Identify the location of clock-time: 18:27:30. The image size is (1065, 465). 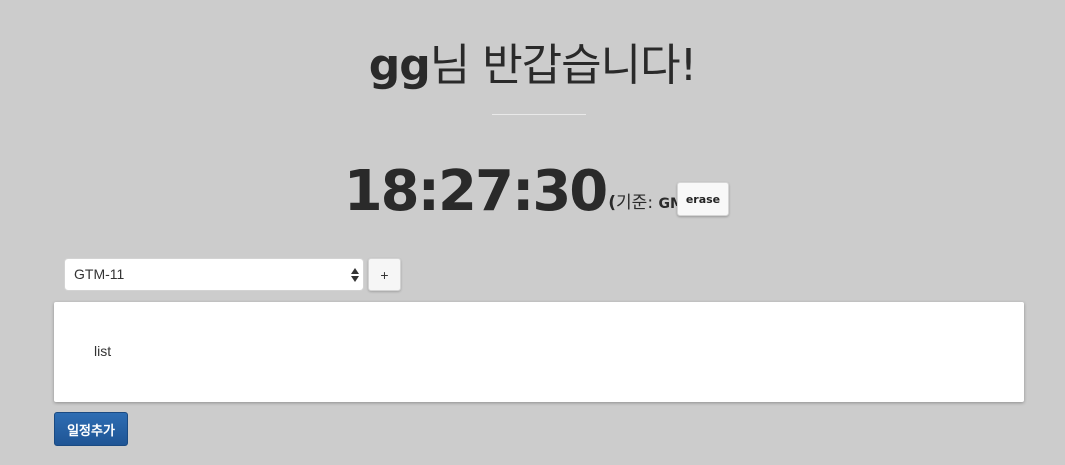
(476, 191).